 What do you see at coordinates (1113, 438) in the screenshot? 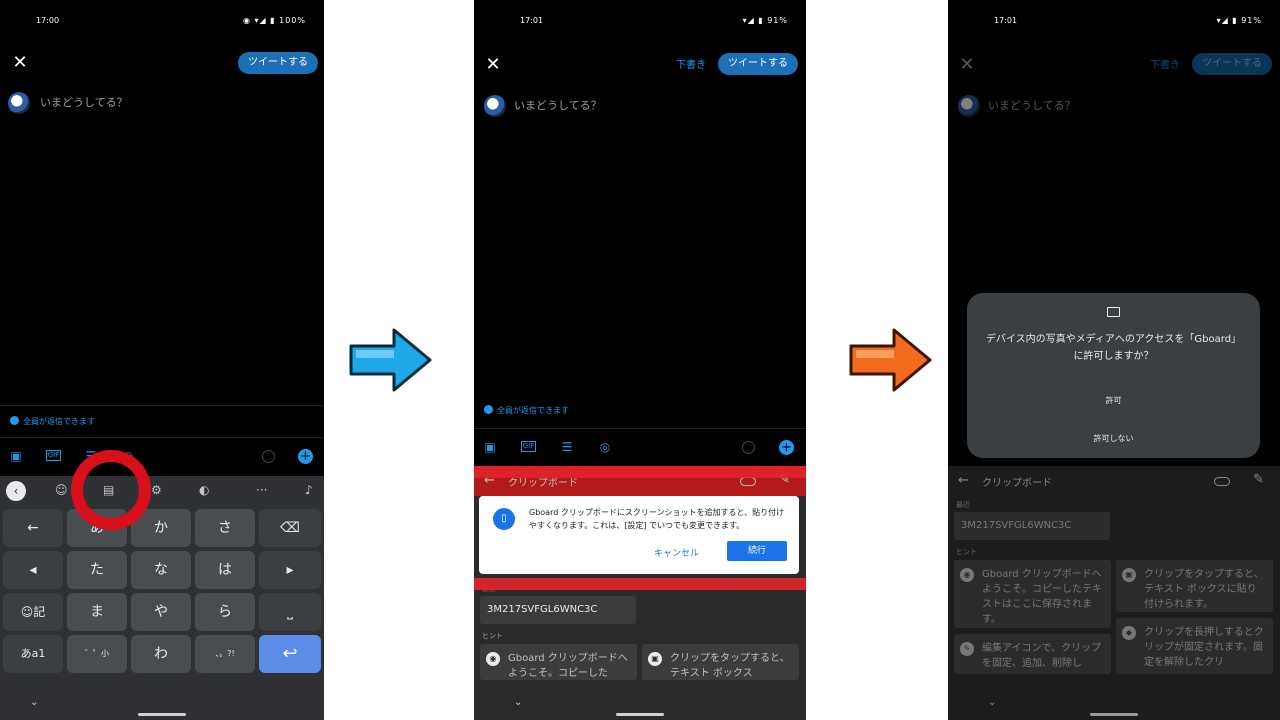
I see `deny-button: 許可しない` at bounding box center [1113, 438].